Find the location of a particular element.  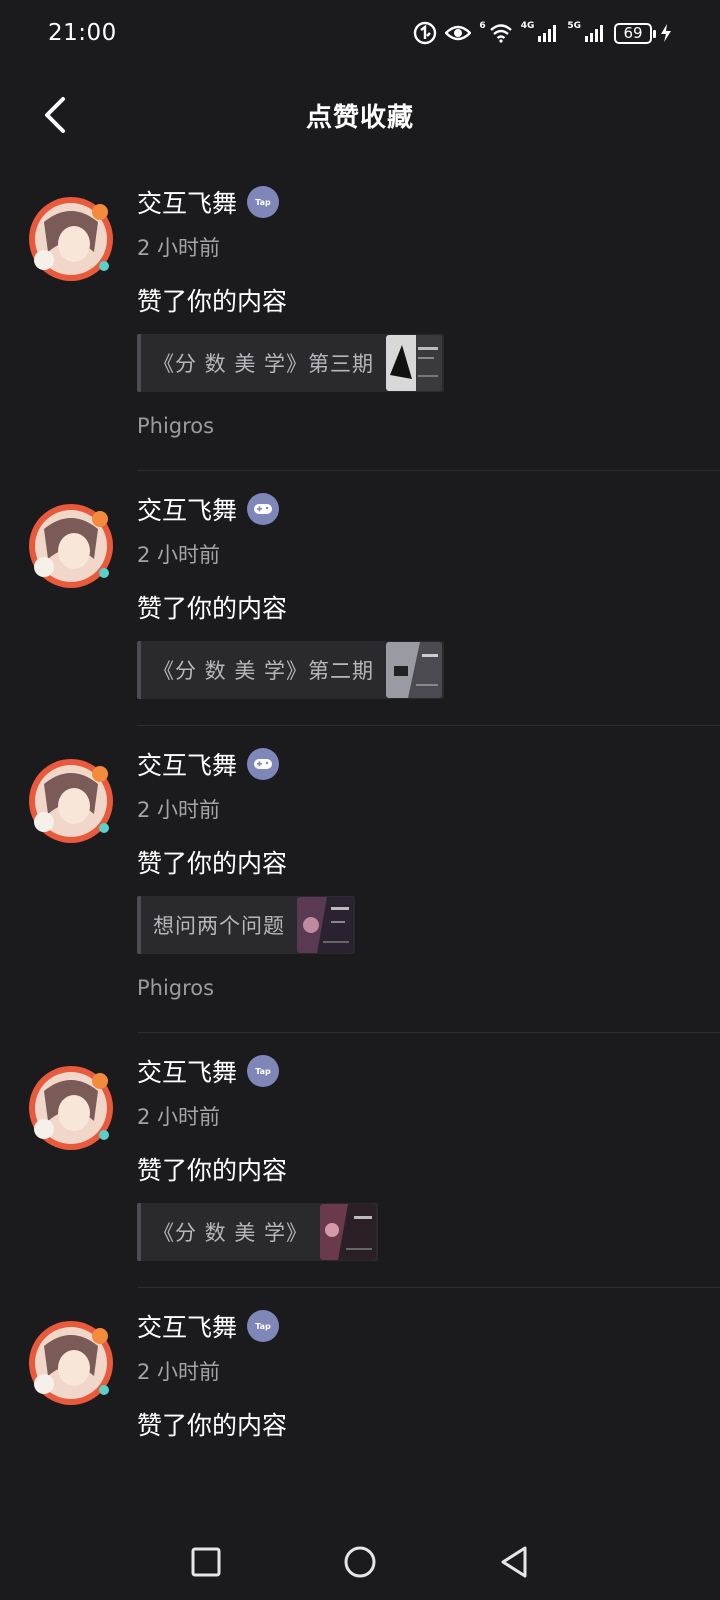

content-card-title: 《分 数 美 学》 is located at coordinates (231, 1233).